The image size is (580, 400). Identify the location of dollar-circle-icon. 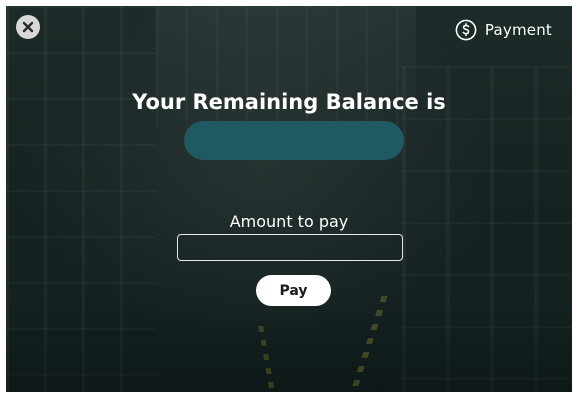
(466, 30).